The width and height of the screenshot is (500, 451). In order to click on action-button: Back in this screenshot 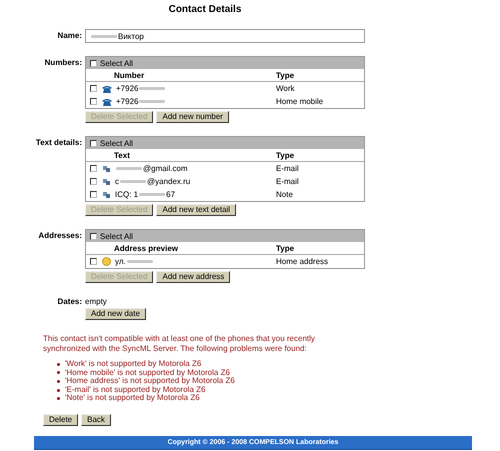, I will do `click(96, 420)`.